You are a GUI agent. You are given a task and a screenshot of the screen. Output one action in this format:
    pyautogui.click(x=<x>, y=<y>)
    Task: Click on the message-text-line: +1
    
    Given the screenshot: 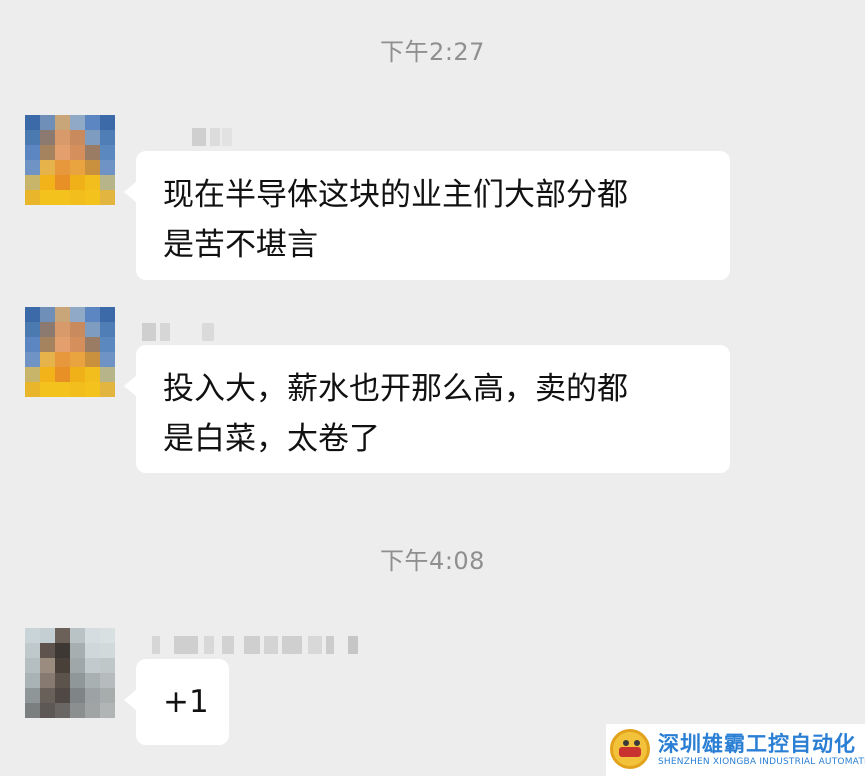 What is the action you would take?
    pyautogui.click(x=186, y=702)
    